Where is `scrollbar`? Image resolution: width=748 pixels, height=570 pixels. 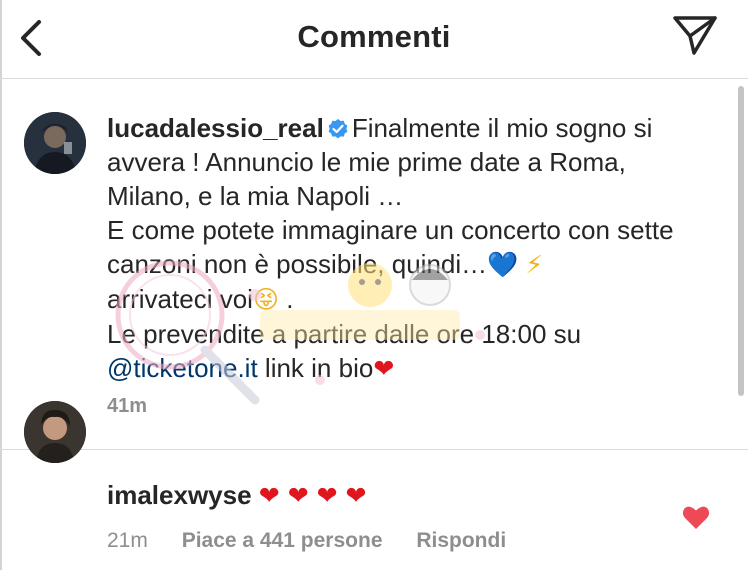
scrollbar is located at coordinates (741, 241).